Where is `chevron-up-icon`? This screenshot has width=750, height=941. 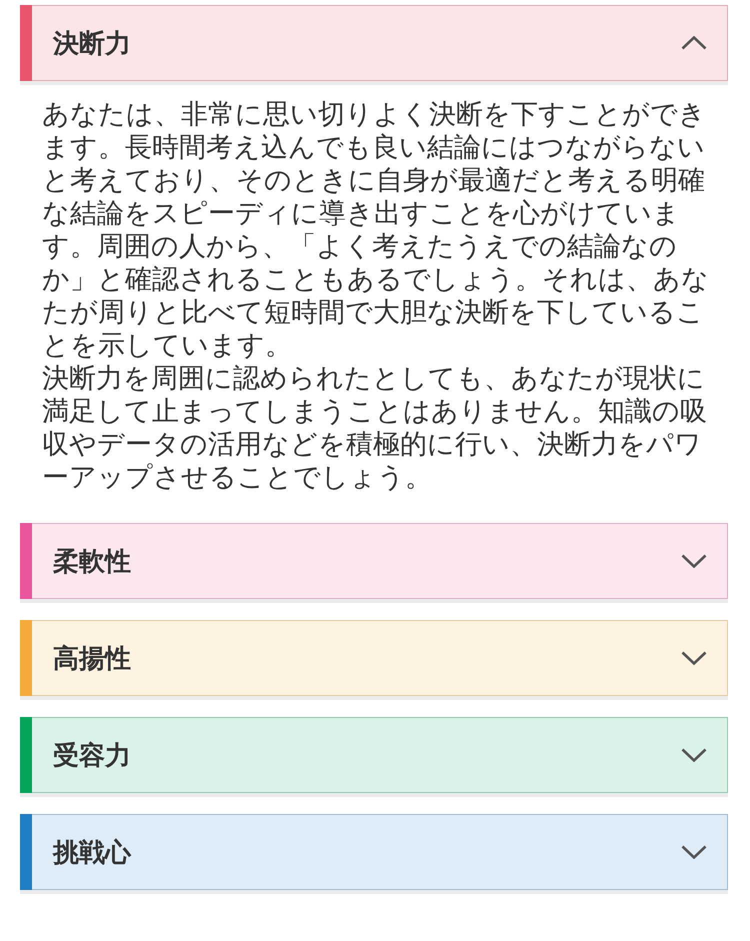 chevron-up-icon is located at coordinates (694, 43).